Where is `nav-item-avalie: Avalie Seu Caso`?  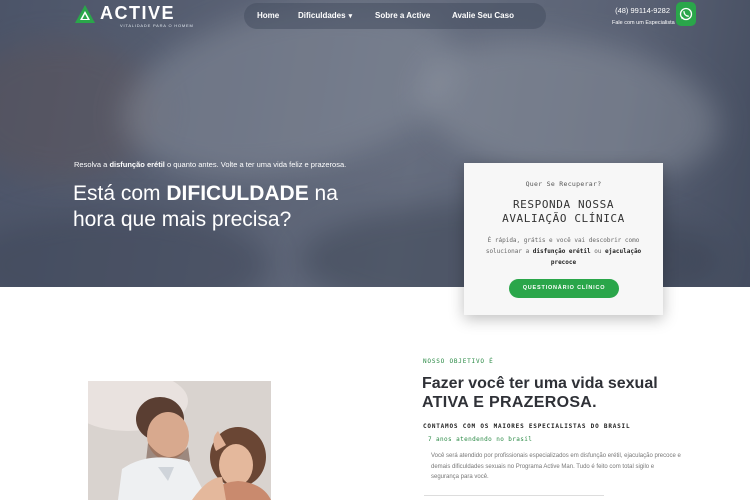 nav-item-avalie: Avalie Seu Caso is located at coordinates (483, 15).